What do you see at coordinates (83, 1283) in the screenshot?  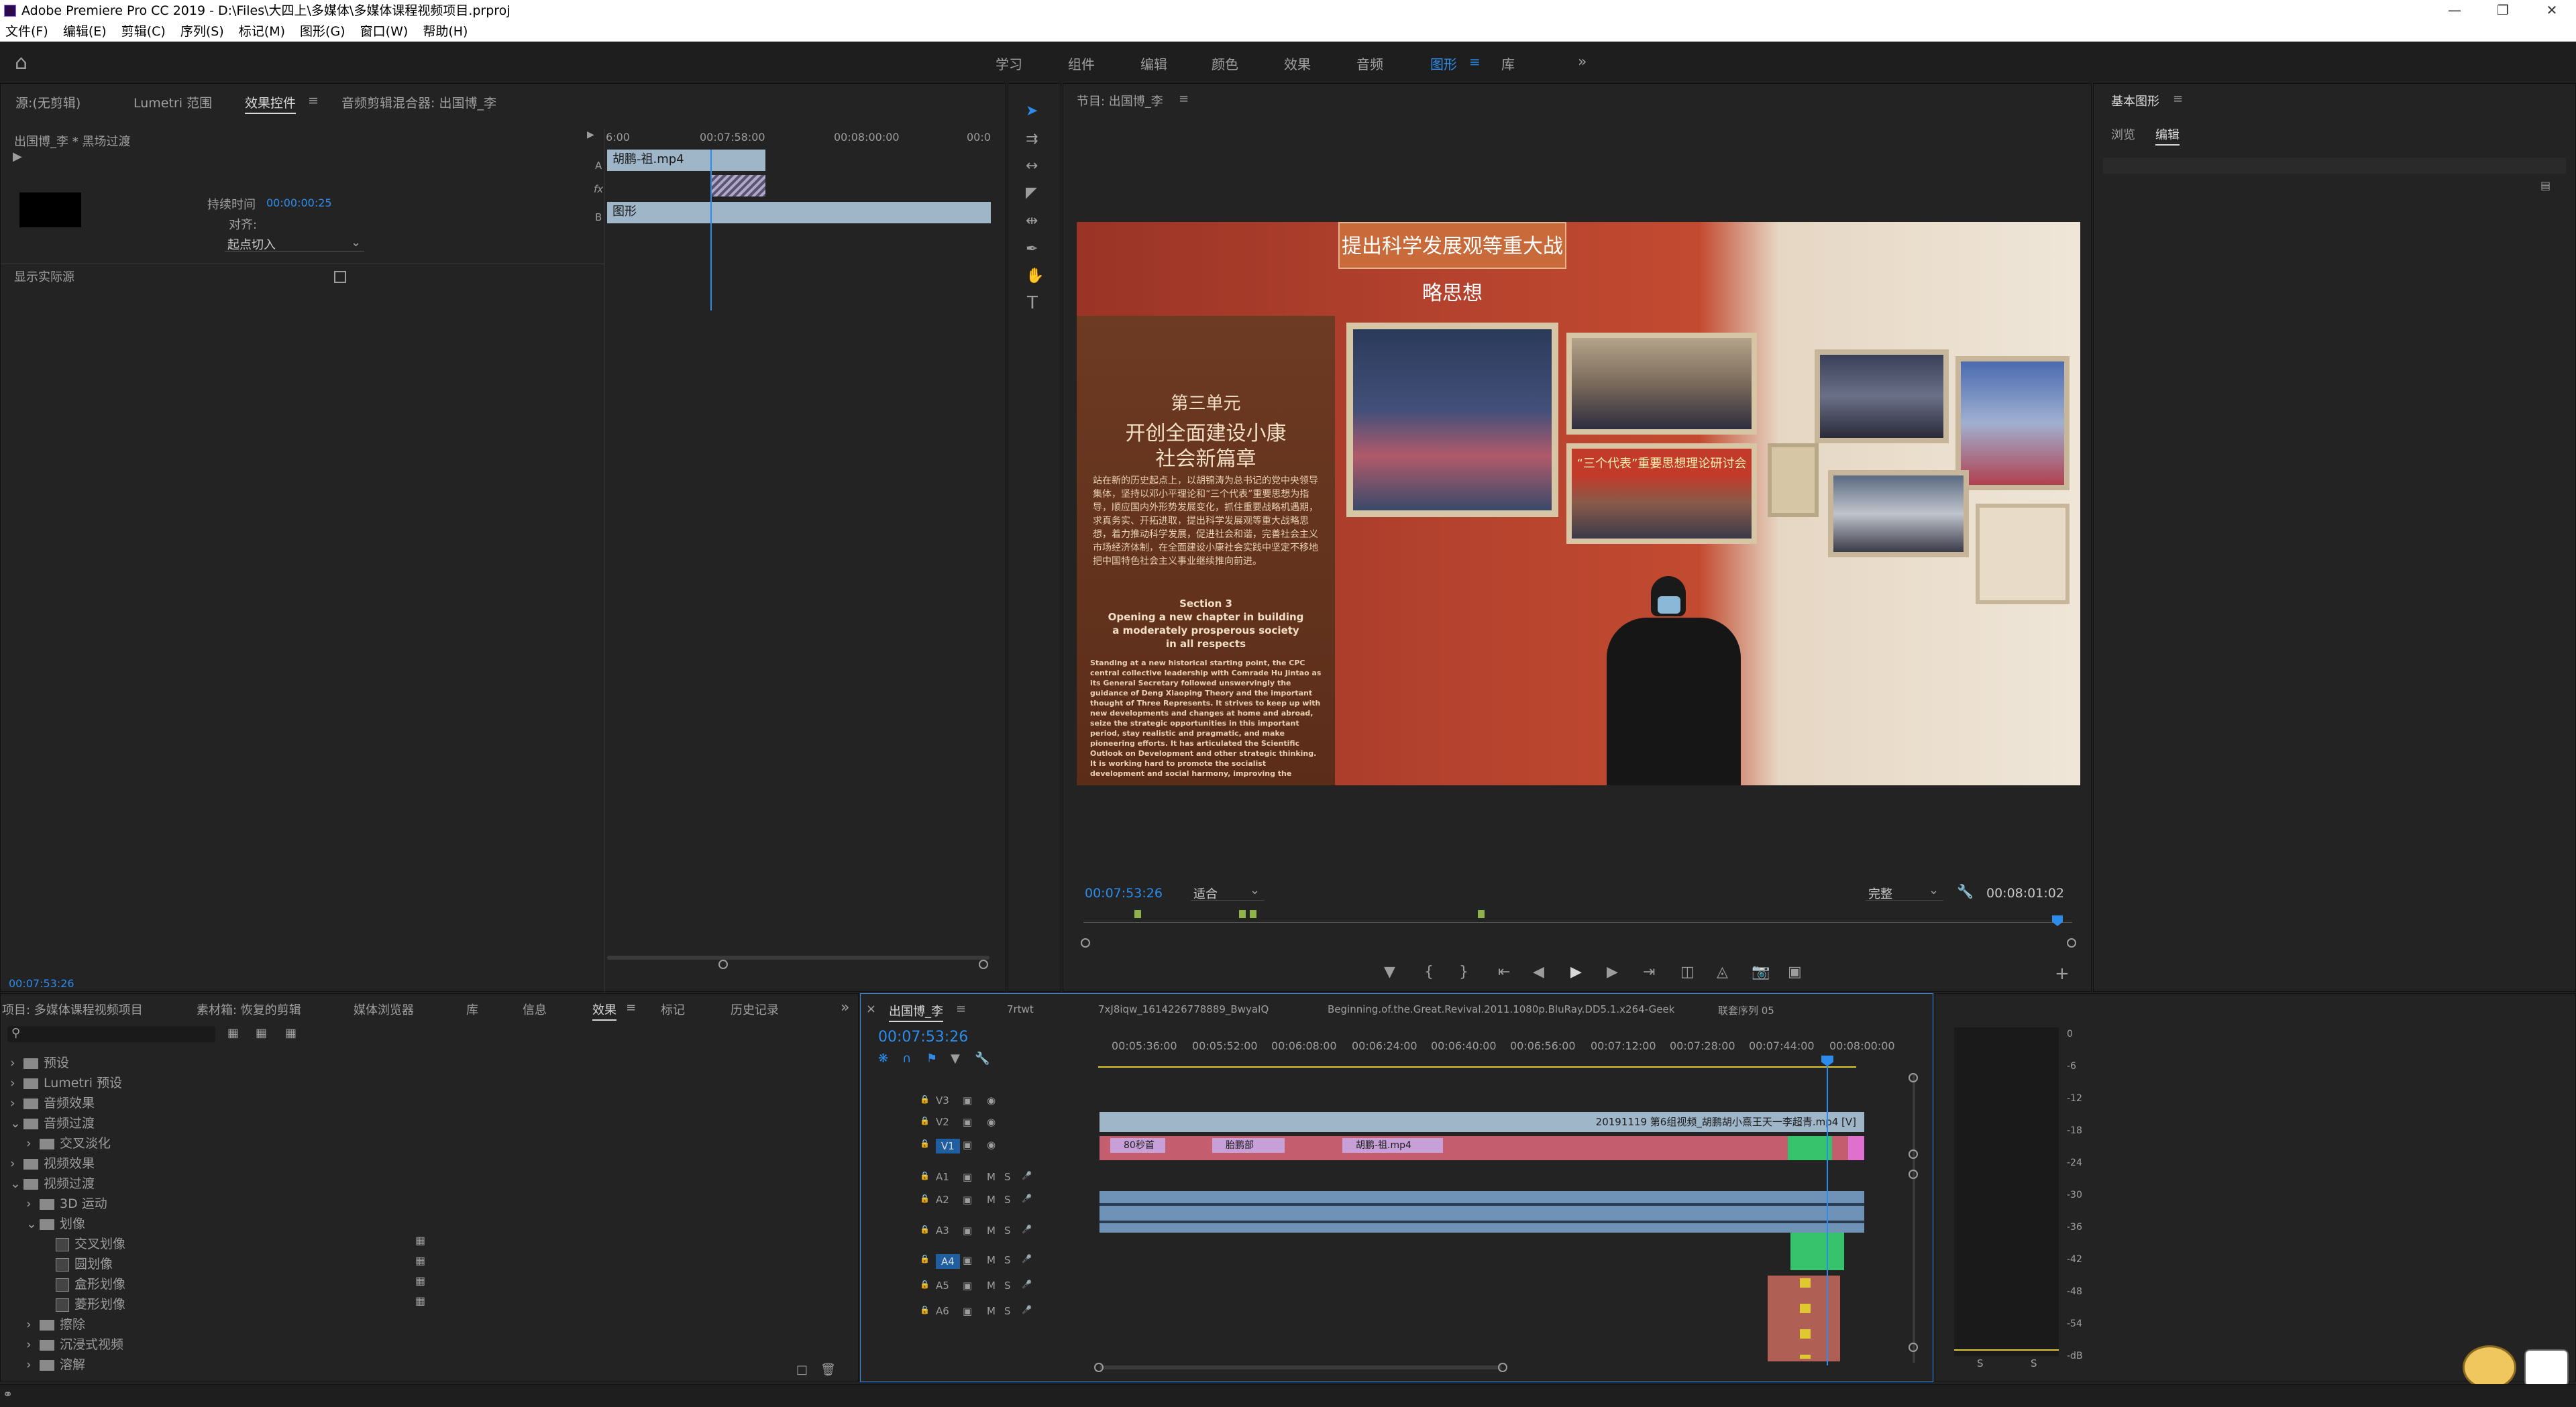 I see `effects-tree-item: 盒形划像` at bounding box center [83, 1283].